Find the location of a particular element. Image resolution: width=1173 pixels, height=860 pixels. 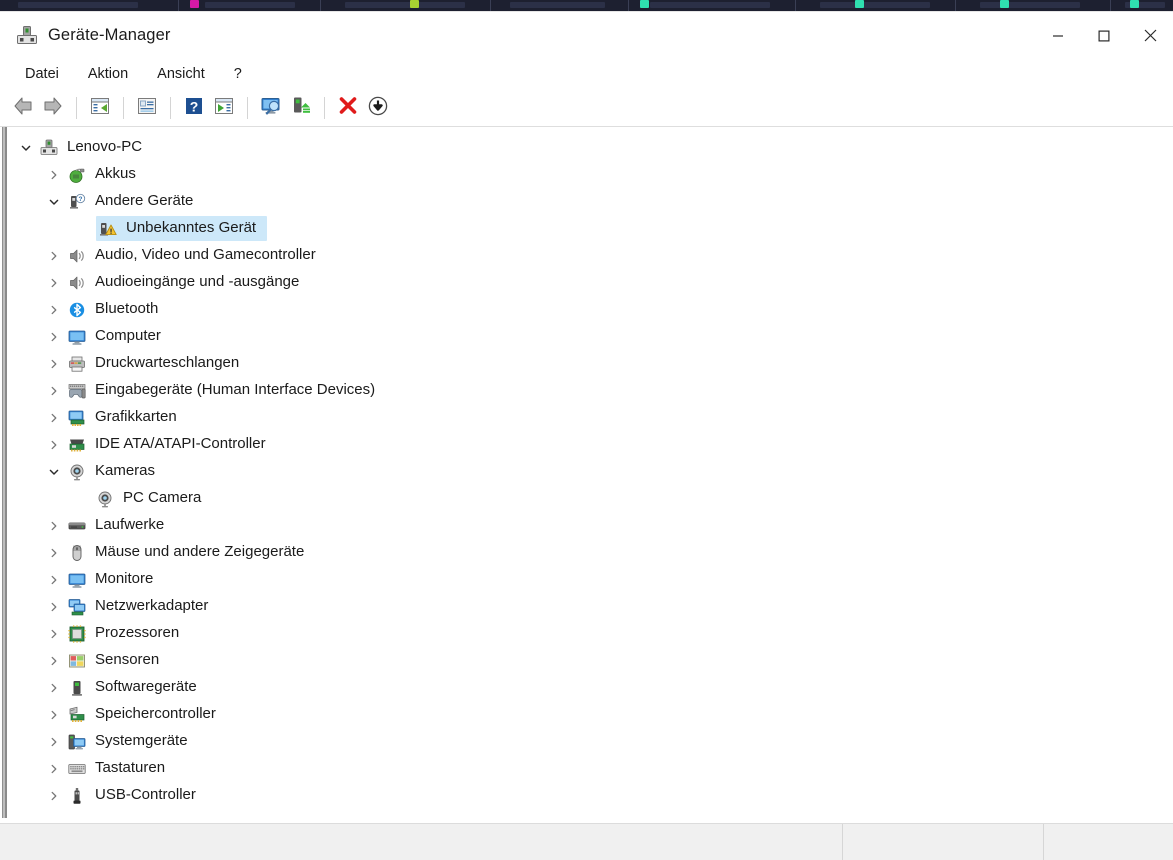

tree-node-andere-geraete: ? Andere Geräte is located at coordinates (586, 201).